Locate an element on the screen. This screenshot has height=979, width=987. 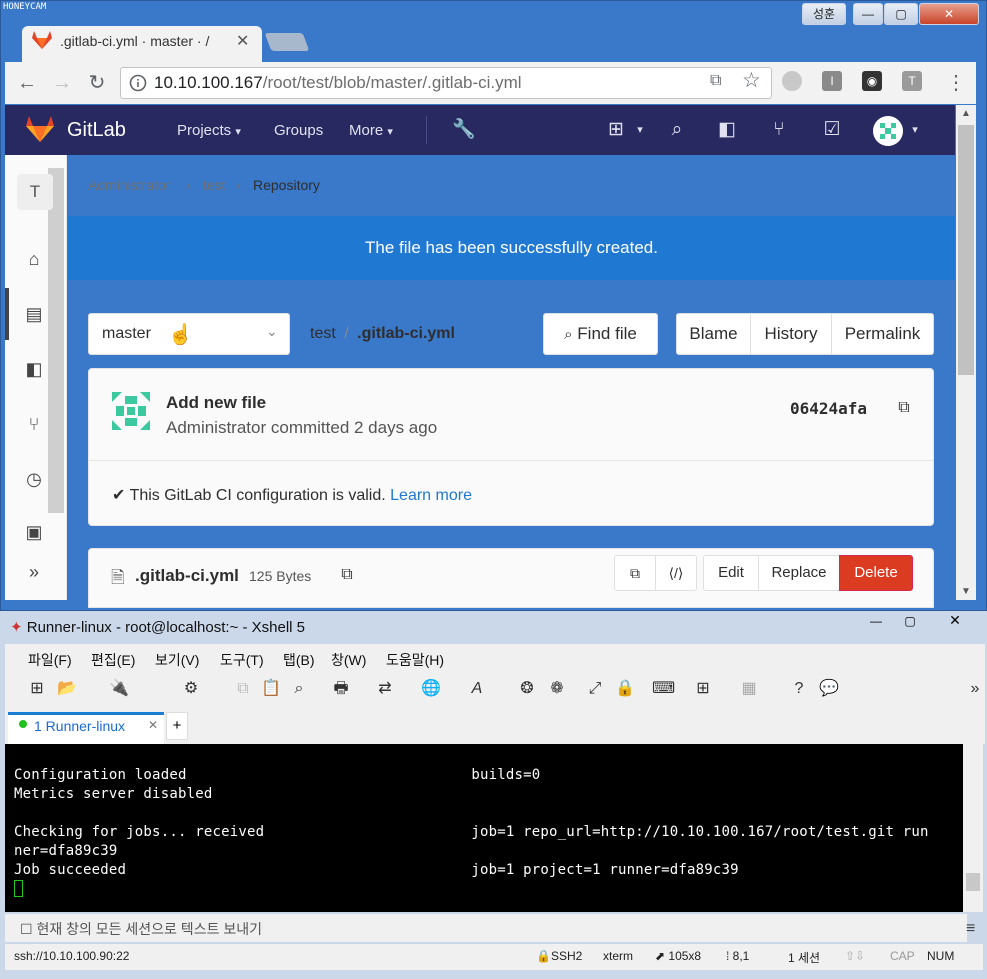
lock-icon: 🔒 is located at coordinates (625, 689).